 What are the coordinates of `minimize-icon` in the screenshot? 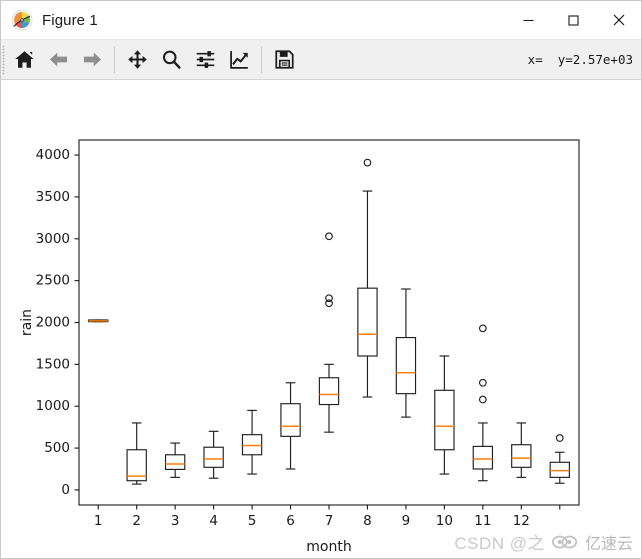 It's located at (528, 20).